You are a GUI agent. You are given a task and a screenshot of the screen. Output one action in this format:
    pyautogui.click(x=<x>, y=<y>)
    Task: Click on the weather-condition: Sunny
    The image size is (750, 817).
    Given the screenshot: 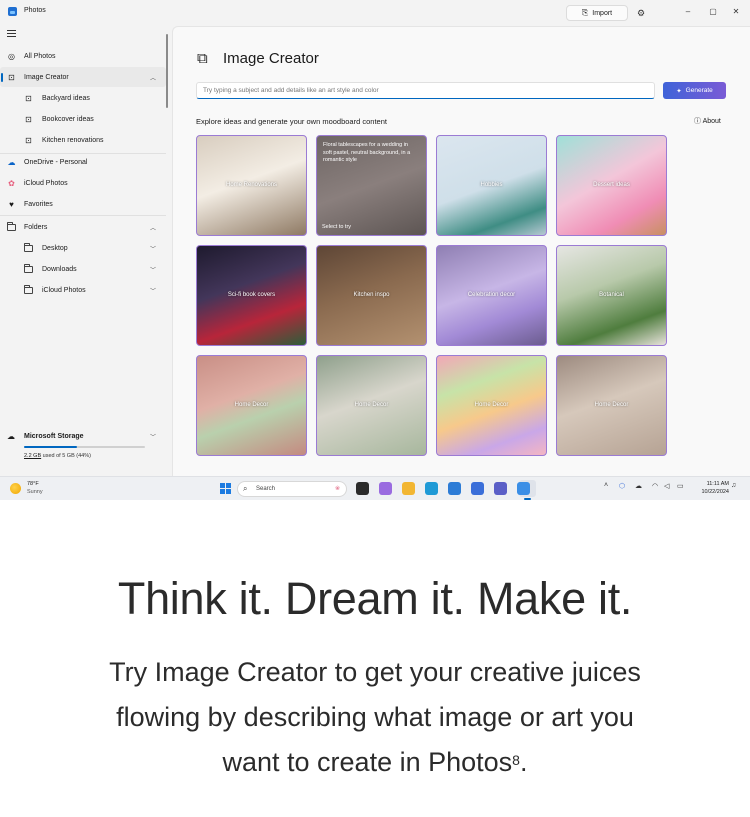 What is the action you would take?
    pyautogui.click(x=35, y=492)
    